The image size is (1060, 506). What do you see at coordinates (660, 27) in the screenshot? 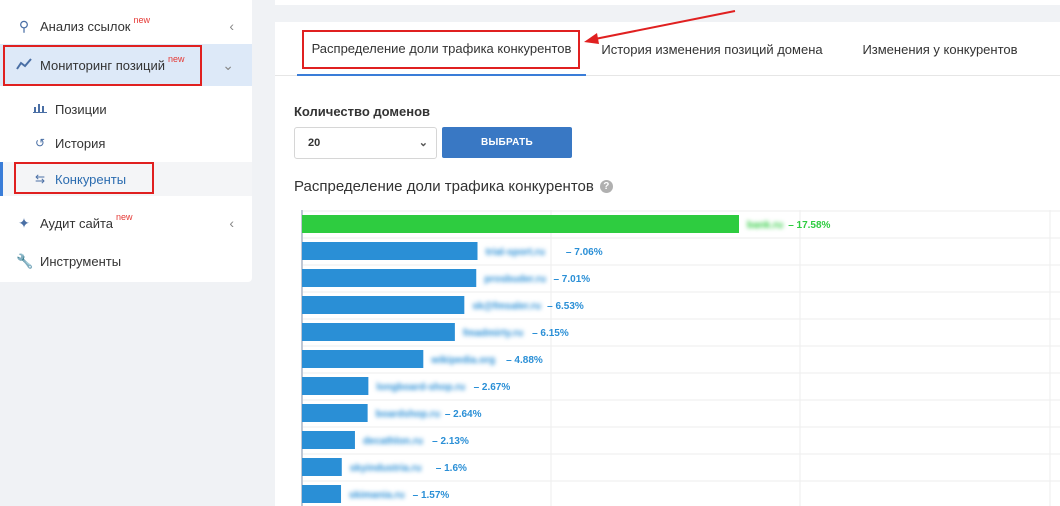
I see `annotation-arrow` at bounding box center [660, 27].